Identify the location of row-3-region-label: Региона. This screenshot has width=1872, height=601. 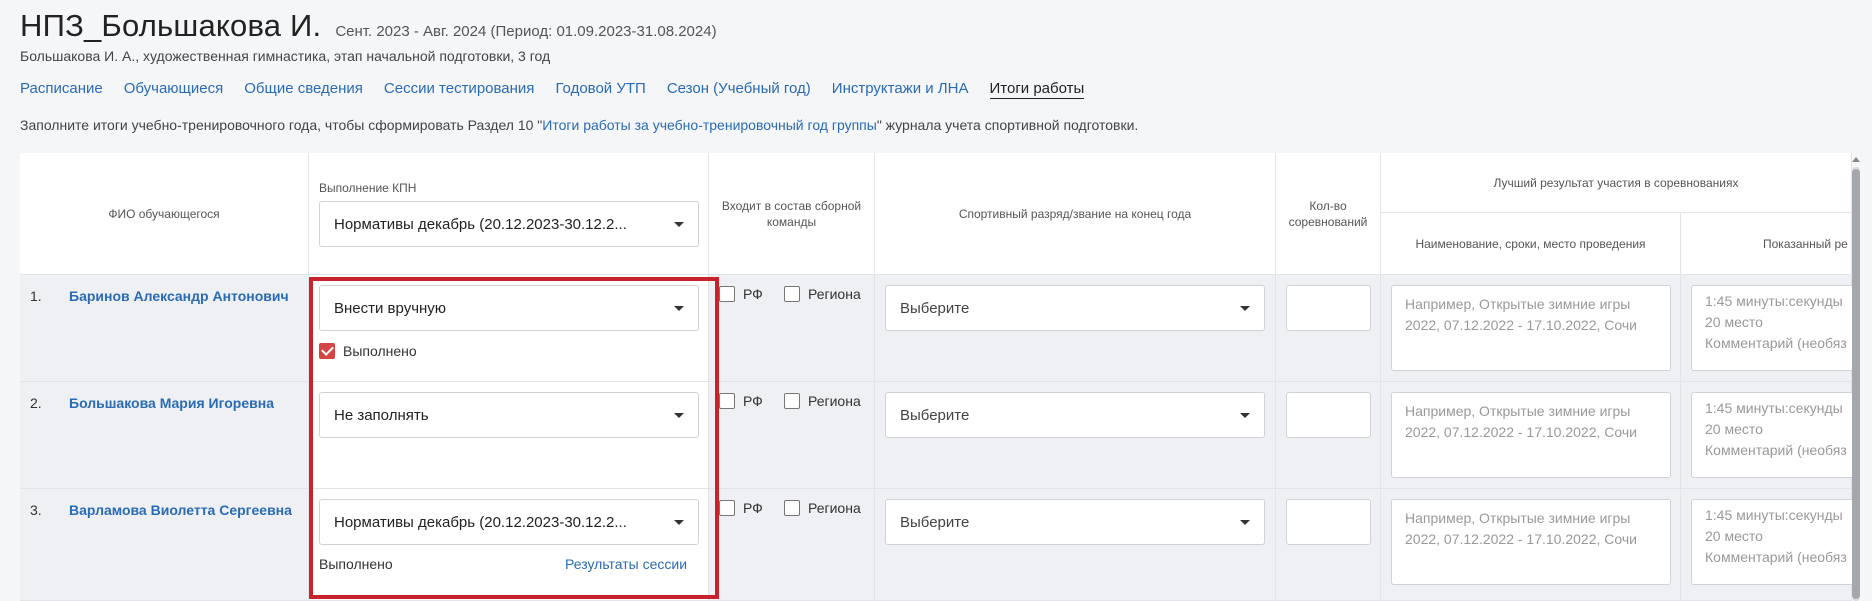
(834, 508).